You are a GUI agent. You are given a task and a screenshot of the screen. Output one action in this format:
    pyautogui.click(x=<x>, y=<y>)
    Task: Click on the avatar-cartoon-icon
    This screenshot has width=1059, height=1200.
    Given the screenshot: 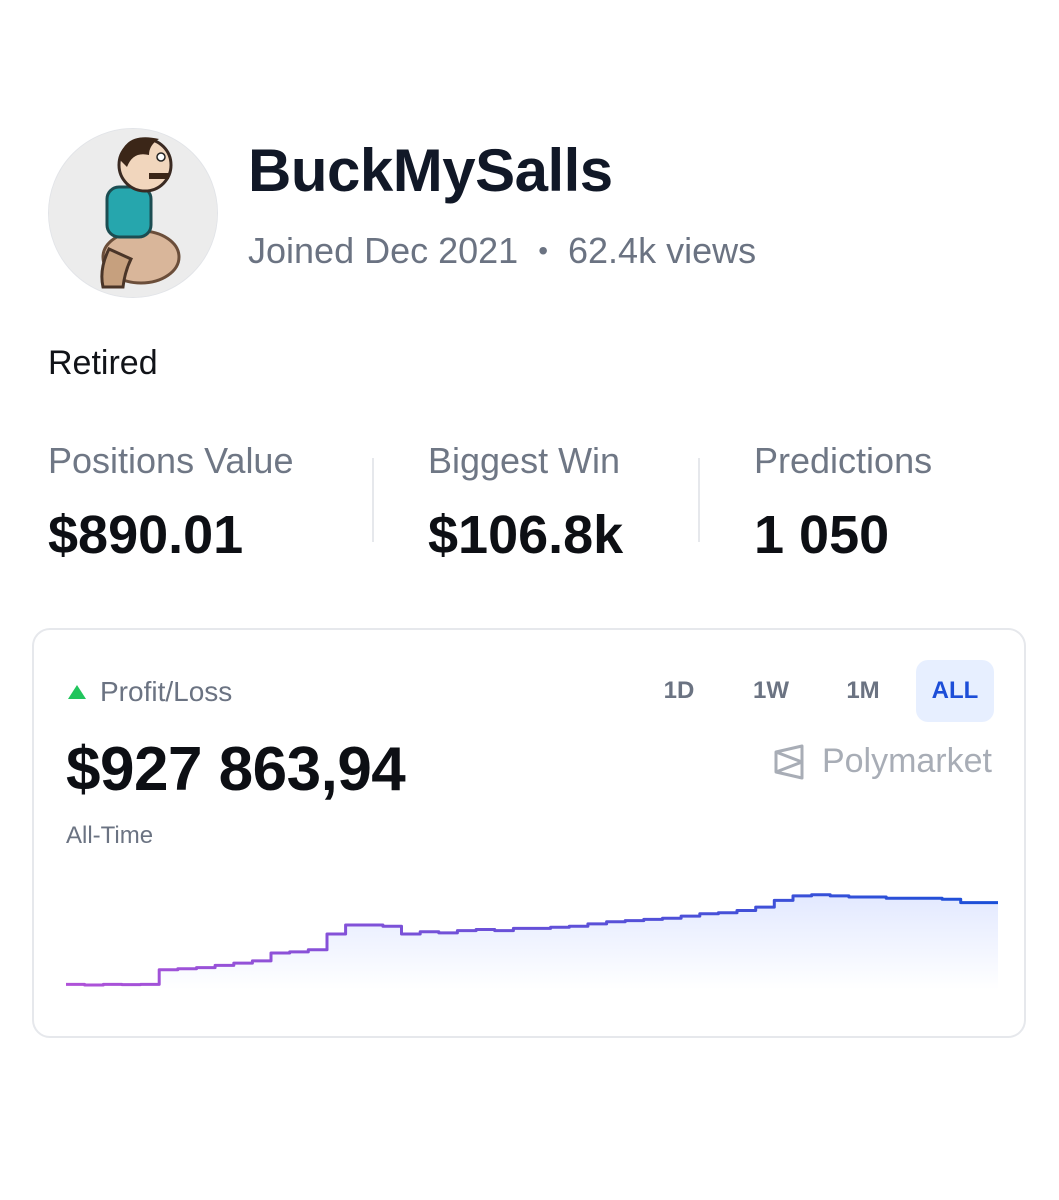 What is the action you would take?
    pyautogui.click(x=133, y=213)
    